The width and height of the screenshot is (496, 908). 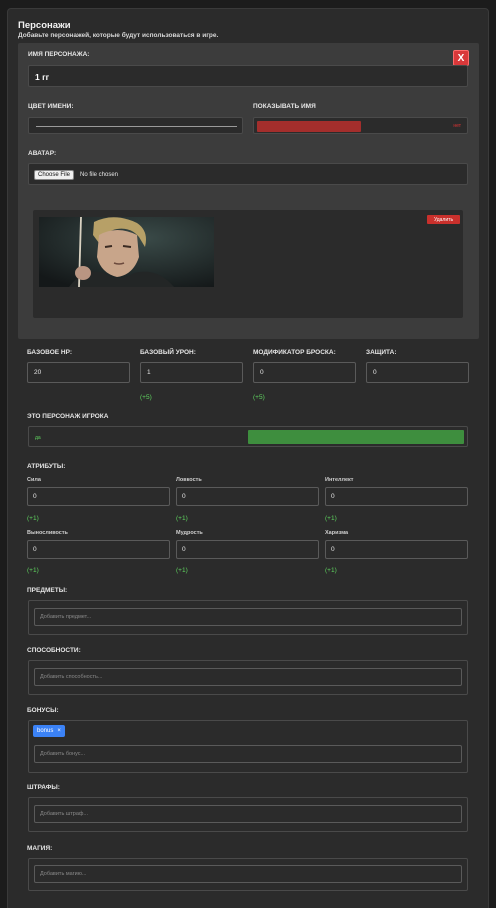 I want to click on base-damage-label: БАЗОВЫЙ УРОН:, so click(x=168, y=352).